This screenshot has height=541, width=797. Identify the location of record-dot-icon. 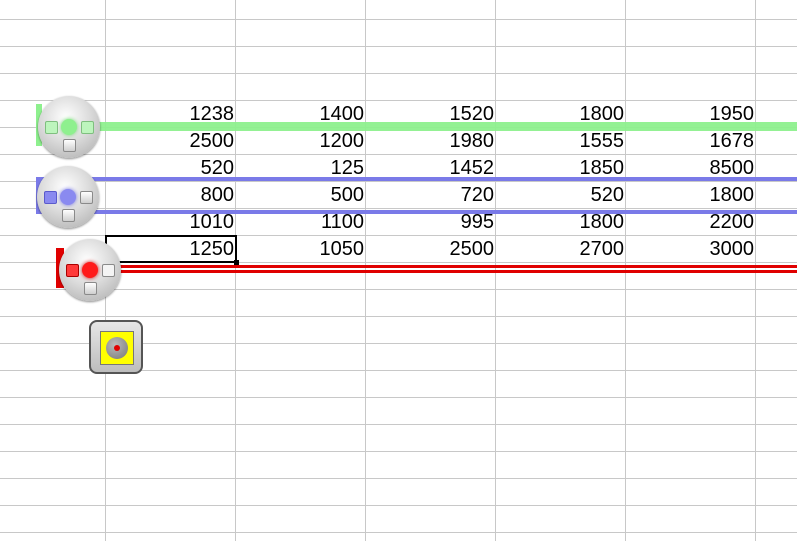
(117, 348).